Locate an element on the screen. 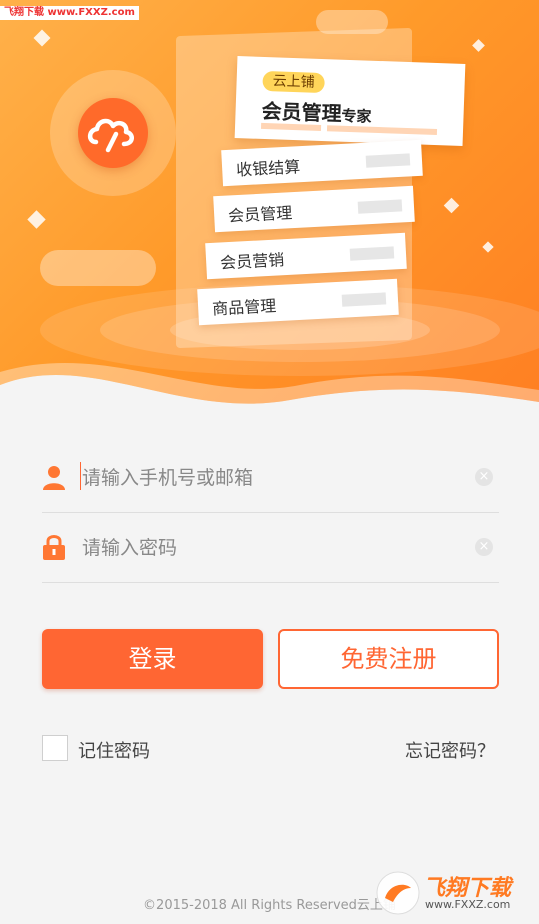 Image resolution: width=539 pixels, height=924 pixels. watermark-top: 飞翔下载 www.FXXZ.com is located at coordinates (69, 13).